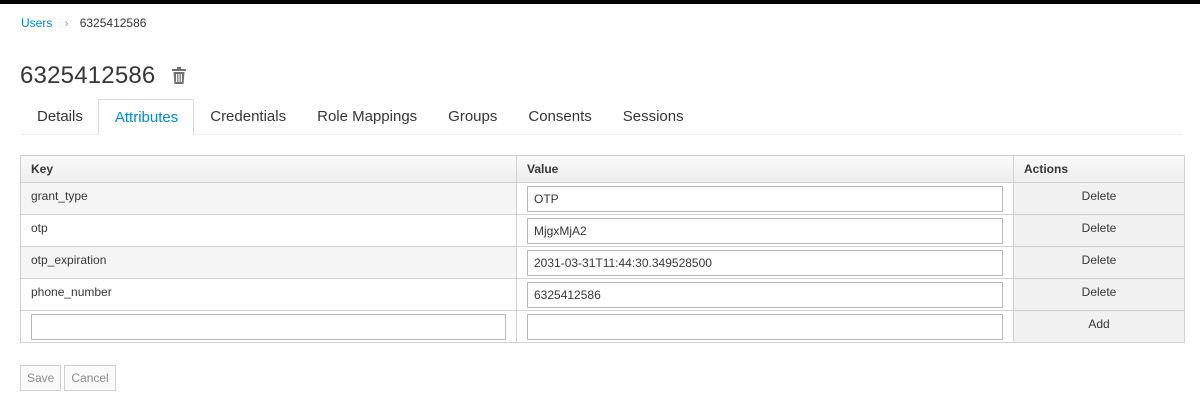 The width and height of the screenshot is (1200, 397). I want to click on table-row: otp_expiration Delete, so click(602, 262).